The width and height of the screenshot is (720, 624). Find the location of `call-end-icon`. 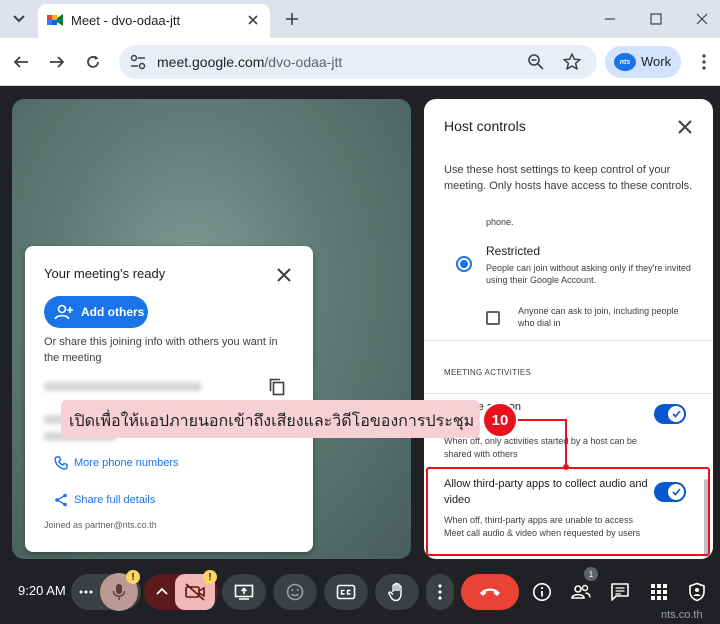

call-end-icon is located at coordinates (490, 592).